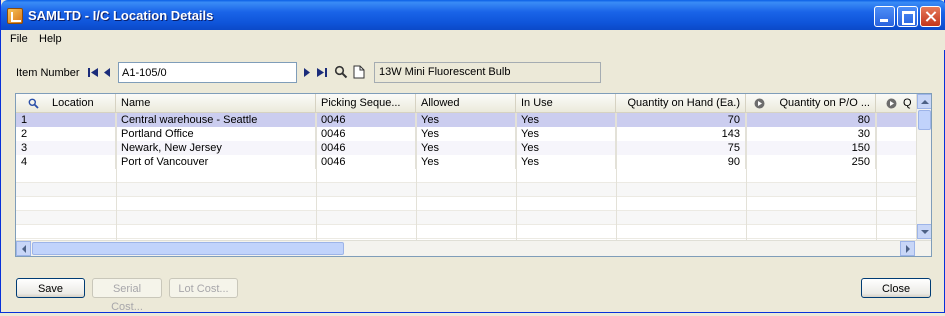 The height and width of the screenshot is (316, 945). I want to click on column-name: Name, so click(216, 103).